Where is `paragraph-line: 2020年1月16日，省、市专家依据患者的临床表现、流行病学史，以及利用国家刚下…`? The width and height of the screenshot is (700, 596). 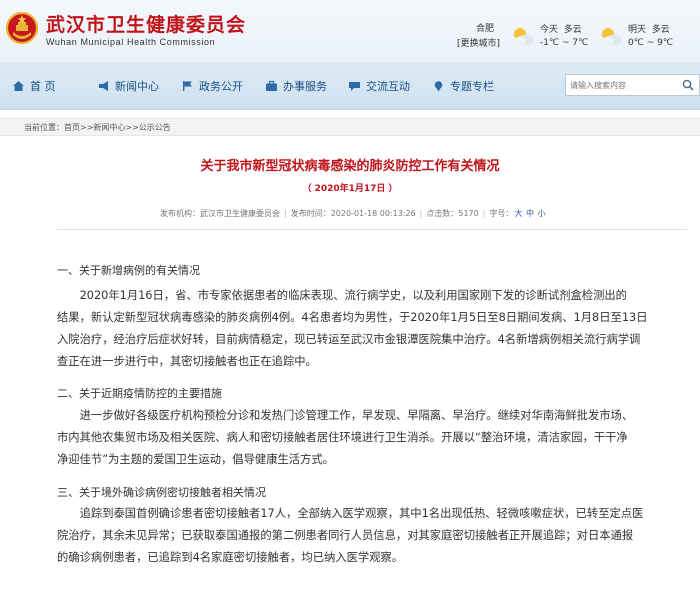
paragraph-line: 2020年1月16日，省、市专家依据患者的临床表现、流行病学史，以及利用国家刚下… is located at coordinates (342, 295).